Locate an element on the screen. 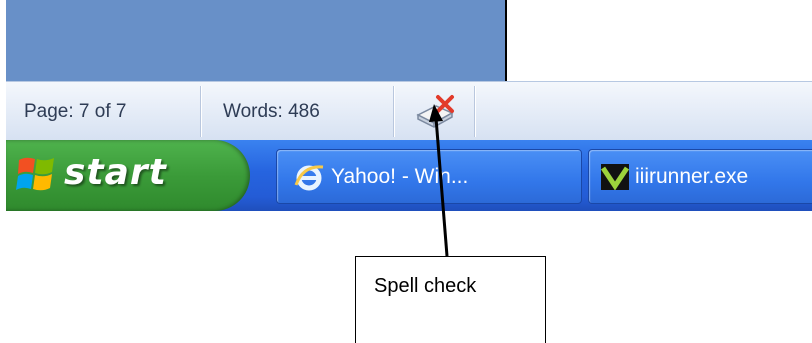  taskbar-item-label: iiirunner.exe is located at coordinates (692, 176).